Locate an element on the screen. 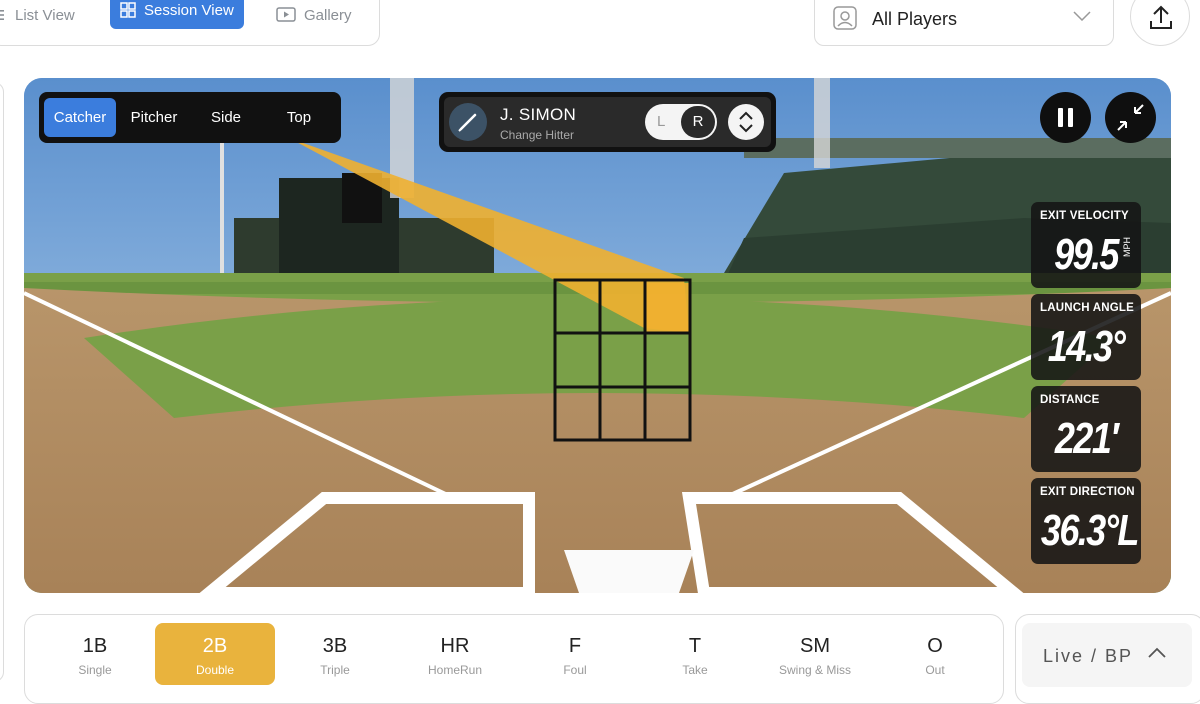 The image size is (1200, 704). tab-side: Side is located at coordinates (226, 117).